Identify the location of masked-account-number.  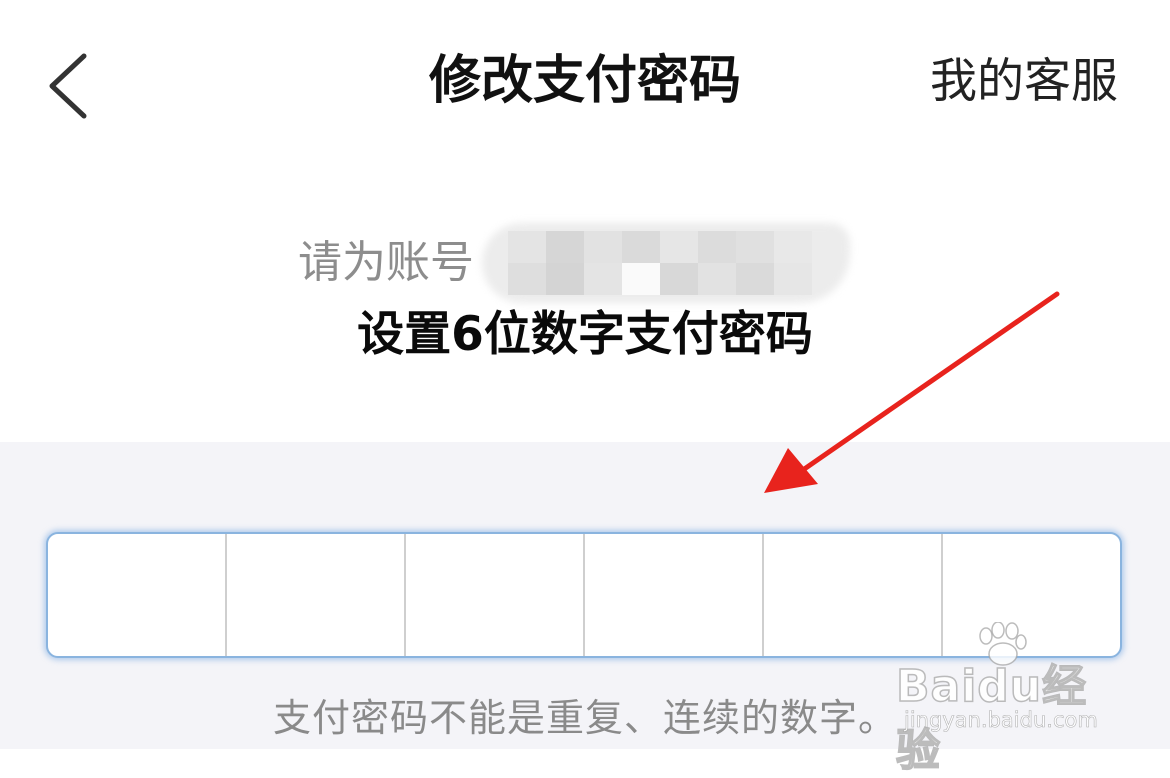
(666, 259).